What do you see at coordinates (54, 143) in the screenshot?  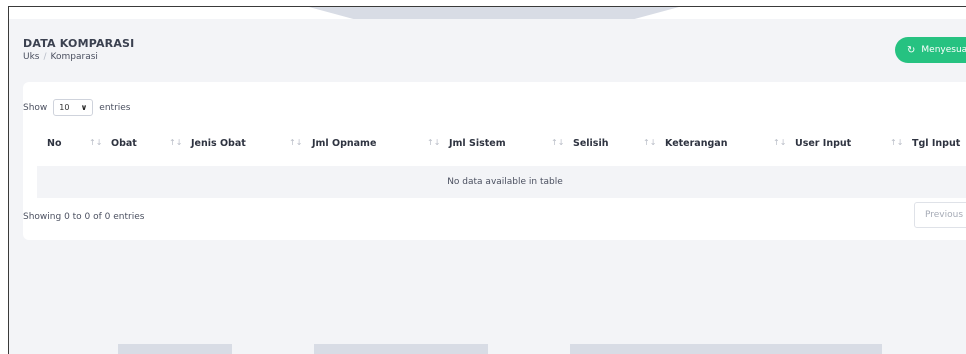 I see `column-header-no: No` at bounding box center [54, 143].